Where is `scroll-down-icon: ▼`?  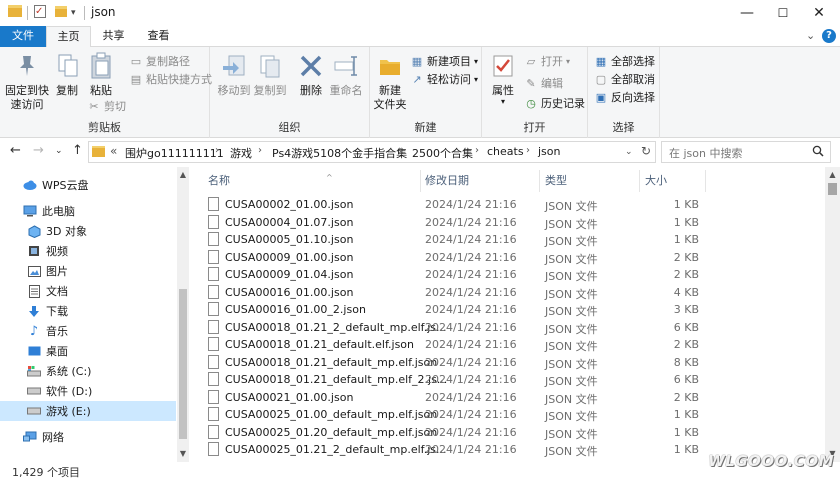 scroll-down-icon: ▼ is located at coordinates (183, 453).